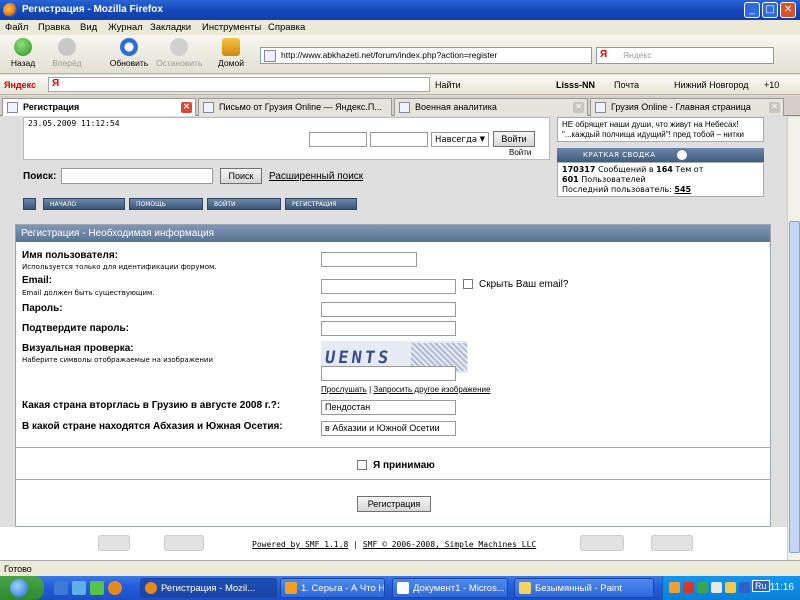 The width and height of the screenshot is (800, 600). I want to click on username-login-input, so click(338, 139).